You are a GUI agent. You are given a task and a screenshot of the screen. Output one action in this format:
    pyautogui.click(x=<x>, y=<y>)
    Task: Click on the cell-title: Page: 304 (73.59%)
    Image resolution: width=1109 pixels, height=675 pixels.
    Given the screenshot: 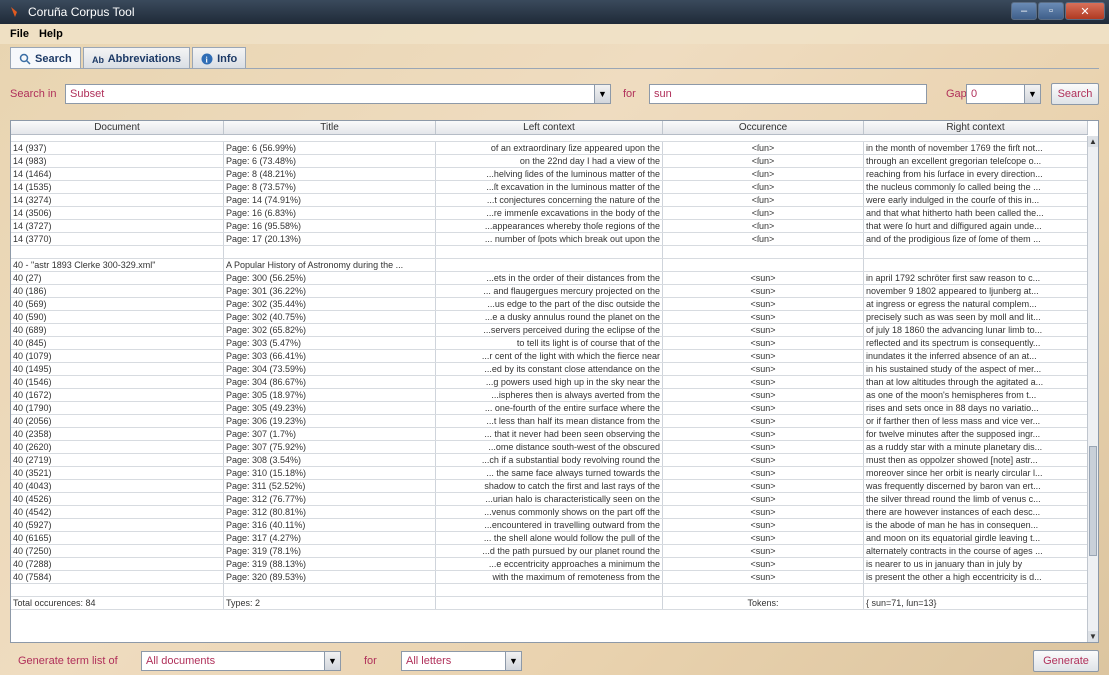 What is the action you would take?
    pyautogui.click(x=330, y=369)
    